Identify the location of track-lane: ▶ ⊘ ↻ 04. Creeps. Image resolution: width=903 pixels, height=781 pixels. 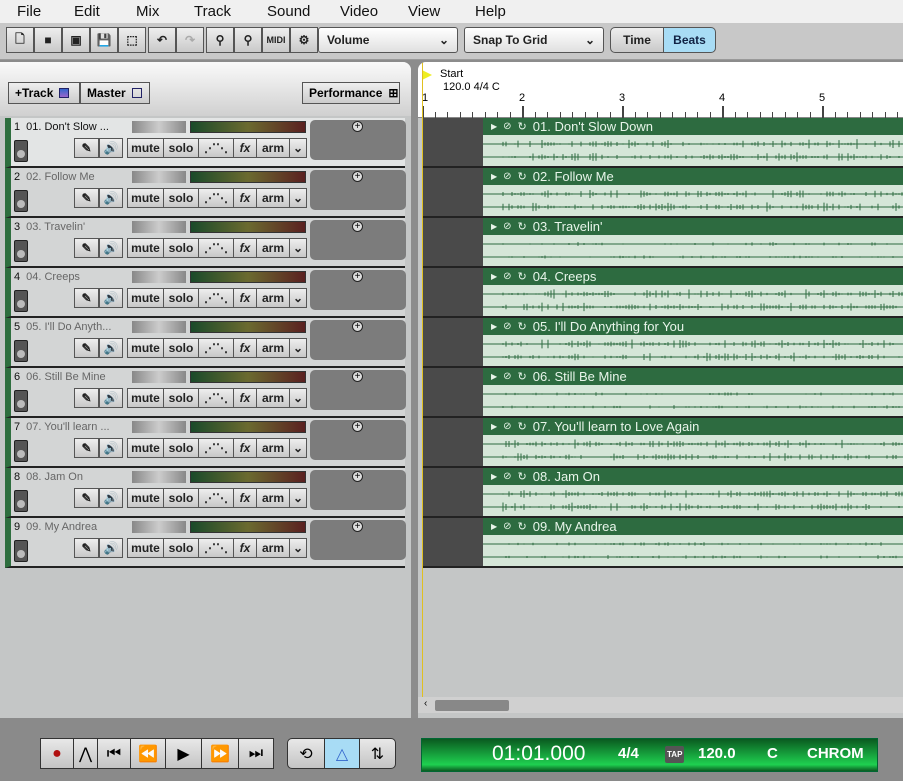
(662, 293).